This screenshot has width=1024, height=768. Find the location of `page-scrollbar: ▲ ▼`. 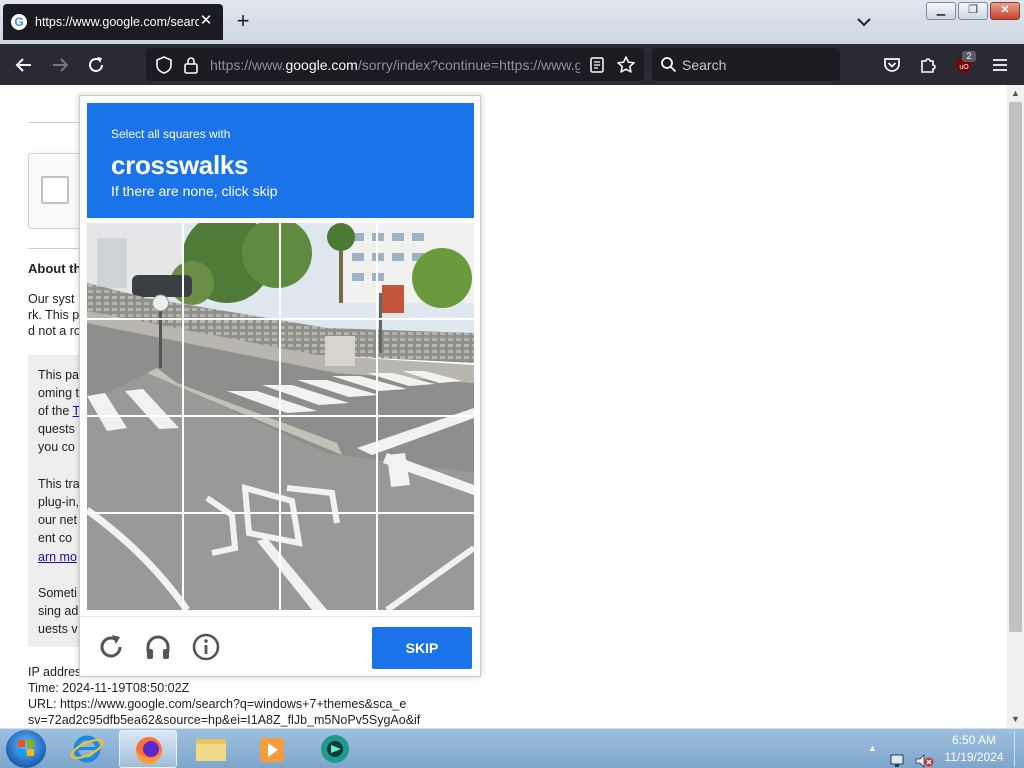

page-scrollbar: ▲ ▼ is located at coordinates (1015, 406).